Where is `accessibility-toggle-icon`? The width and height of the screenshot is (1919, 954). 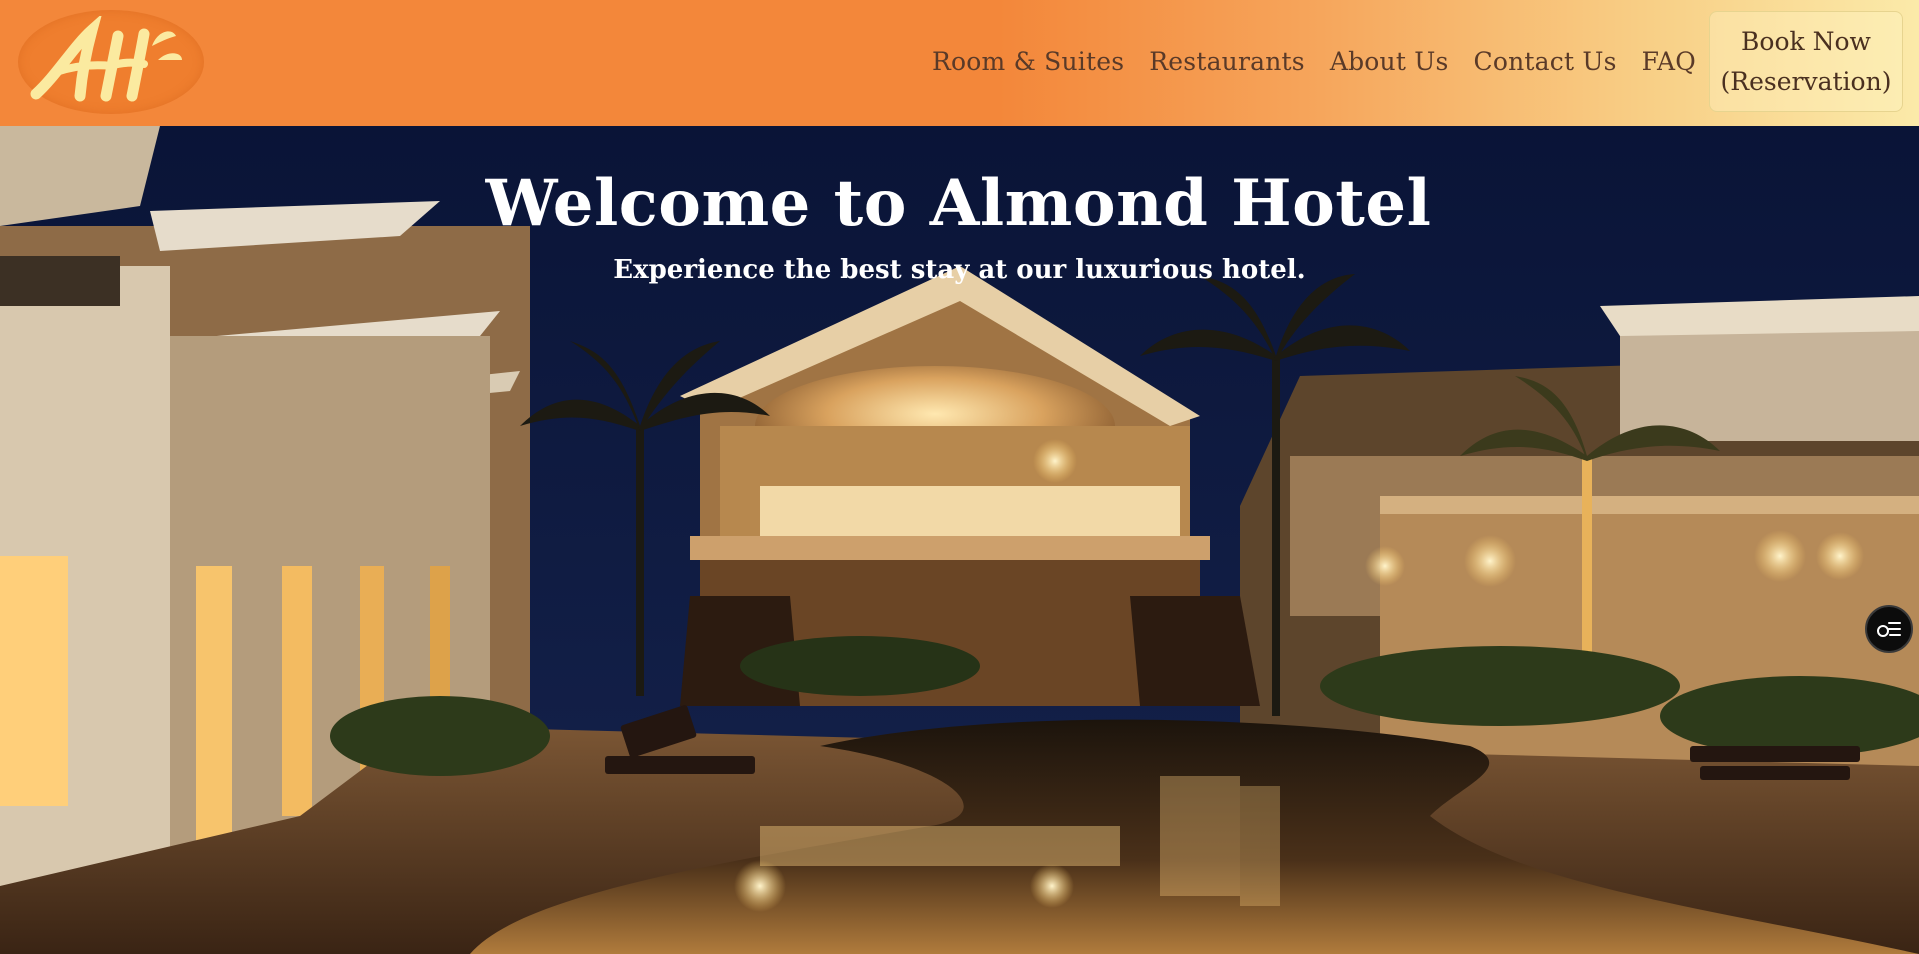 accessibility-toggle-icon is located at coordinates (1889, 629).